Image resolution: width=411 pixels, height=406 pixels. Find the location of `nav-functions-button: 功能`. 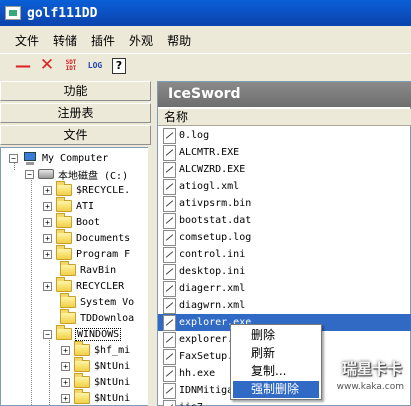

nav-functions-button: 功能 is located at coordinates (75, 91).